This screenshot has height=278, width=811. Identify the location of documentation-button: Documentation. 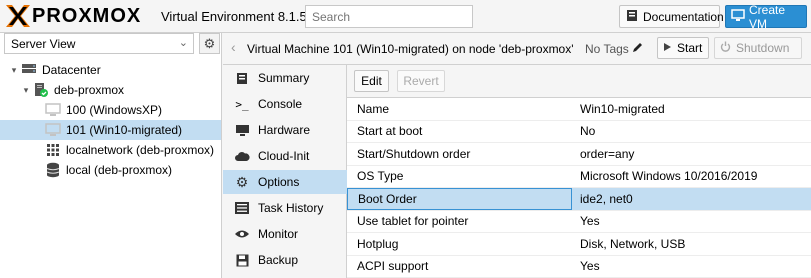
(671, 16).